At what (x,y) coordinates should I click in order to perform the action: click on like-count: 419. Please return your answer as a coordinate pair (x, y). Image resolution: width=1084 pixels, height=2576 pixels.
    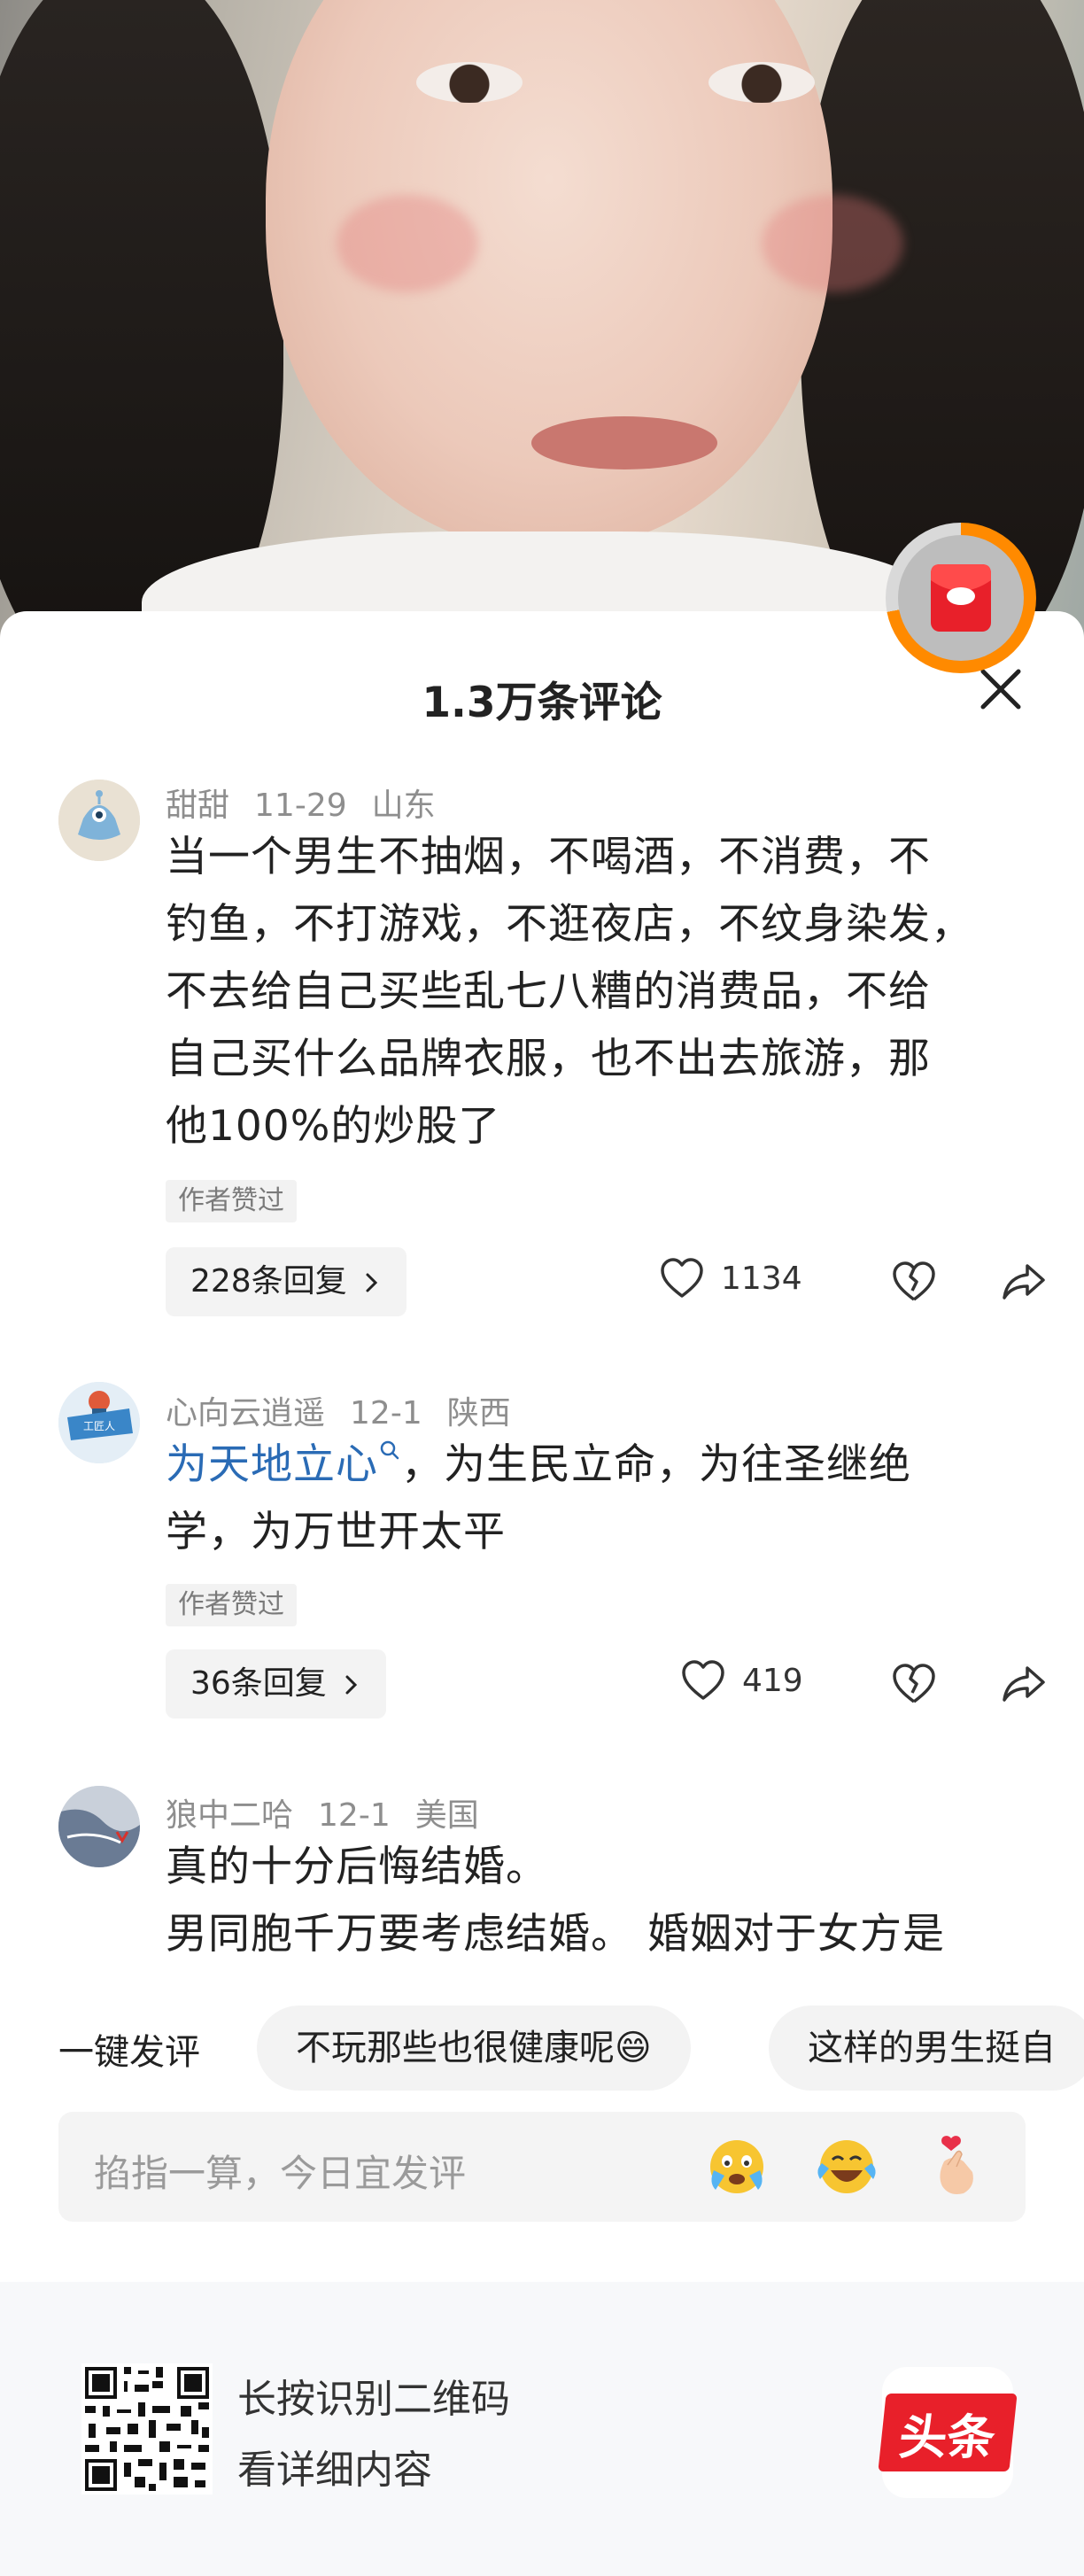
    Looking at the image, I should click on (772, 1680).